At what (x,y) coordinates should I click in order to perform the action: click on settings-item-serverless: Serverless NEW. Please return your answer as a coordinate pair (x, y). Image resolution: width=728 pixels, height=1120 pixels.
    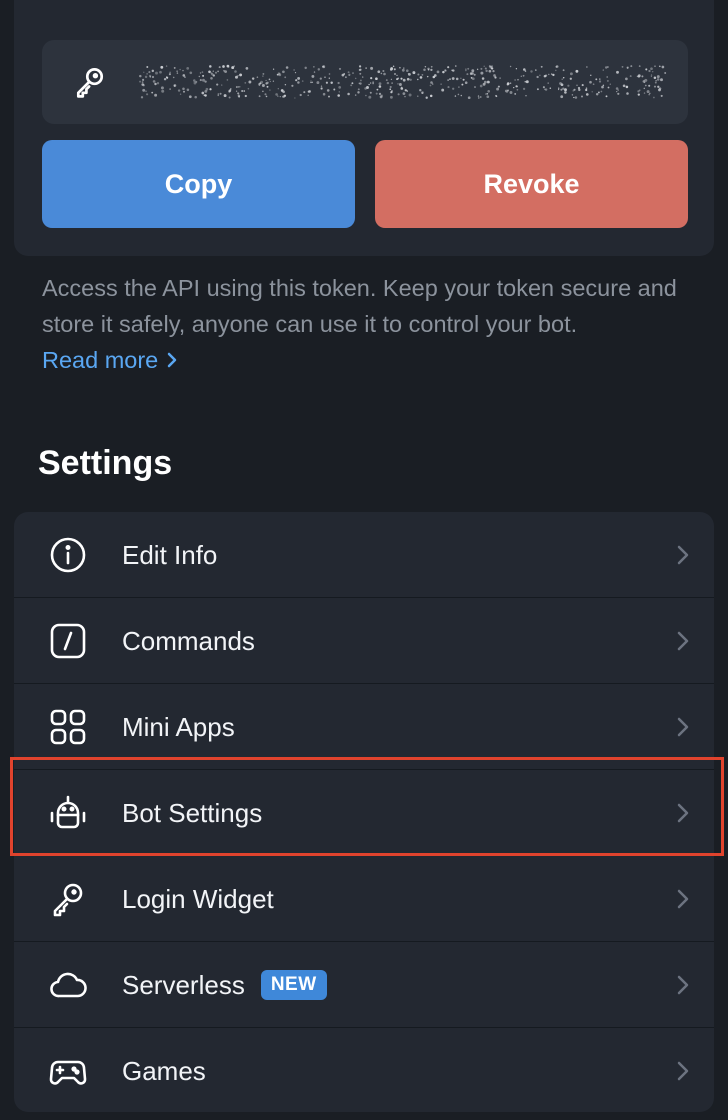
    Looking at the image, I should click on (364, 985).